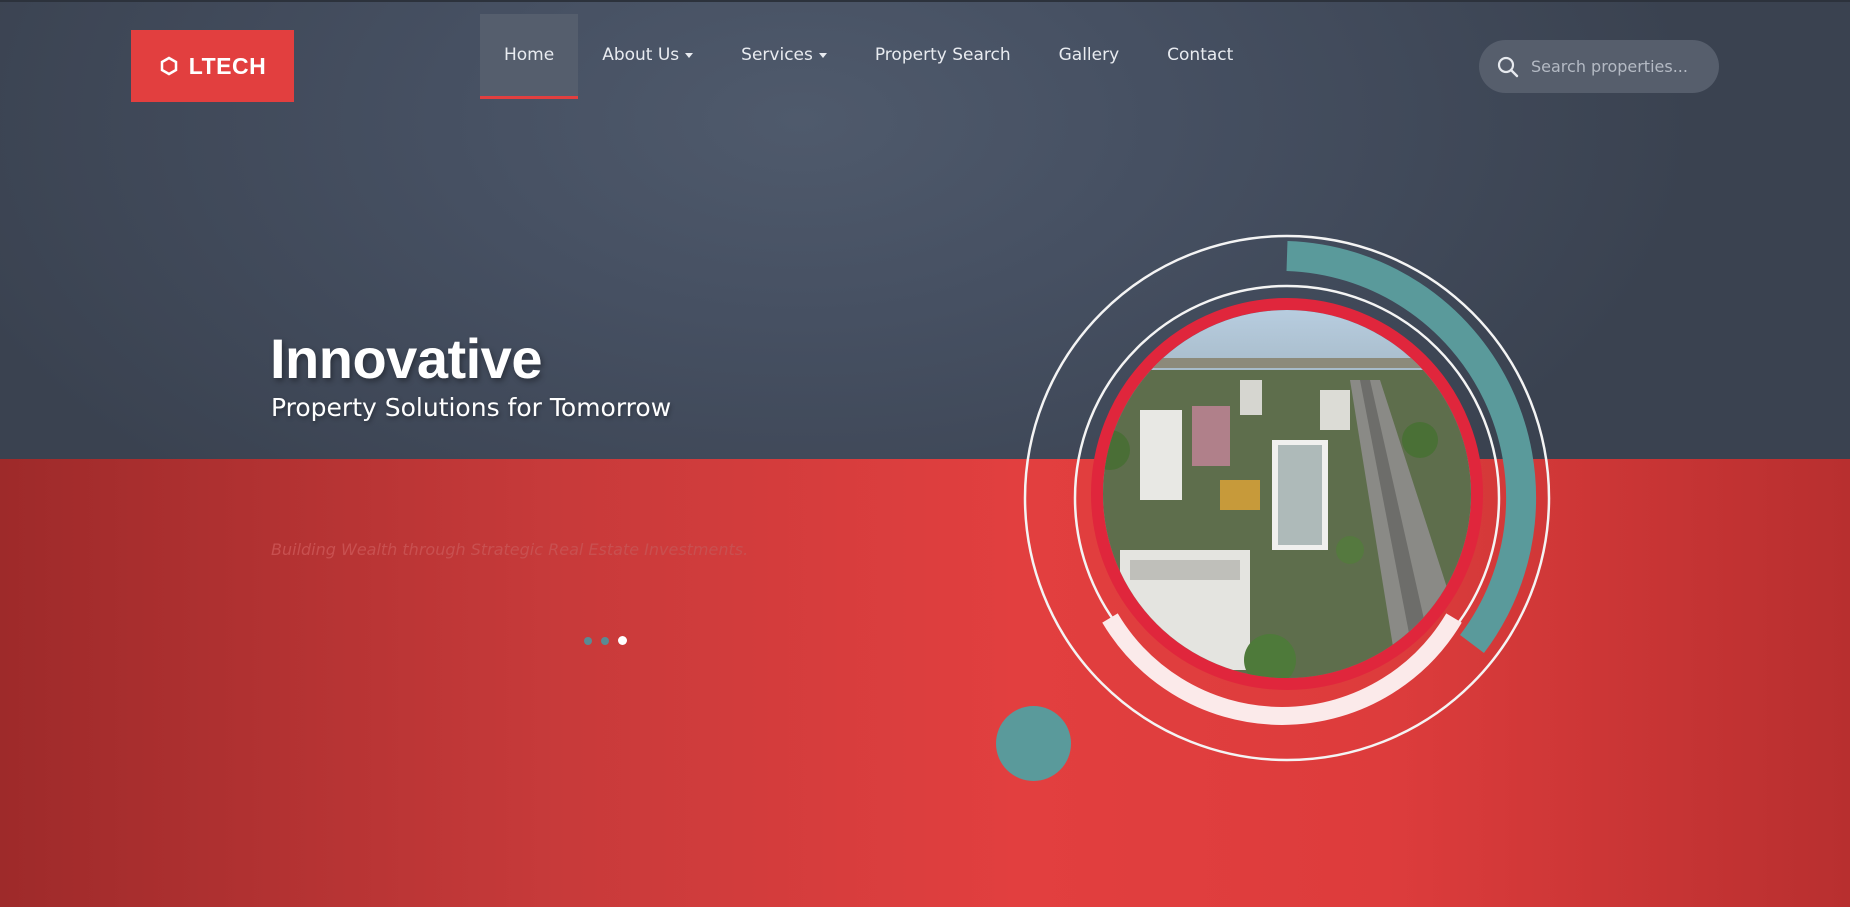 The image size is (1850, 907). Describe the element at coordinates (1033, 743) in the screenshot. I see `decorative-teal-circle` at that location.